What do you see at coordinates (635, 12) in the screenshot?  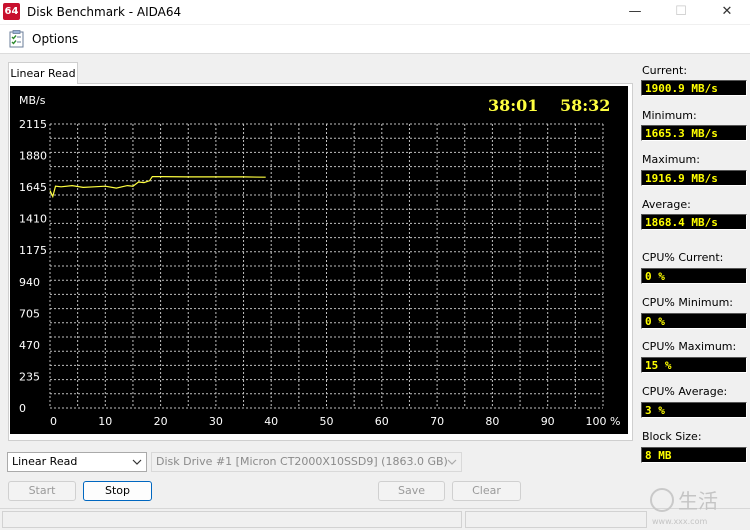 I see `minimize-button: —` at bounding box center [635, 12].